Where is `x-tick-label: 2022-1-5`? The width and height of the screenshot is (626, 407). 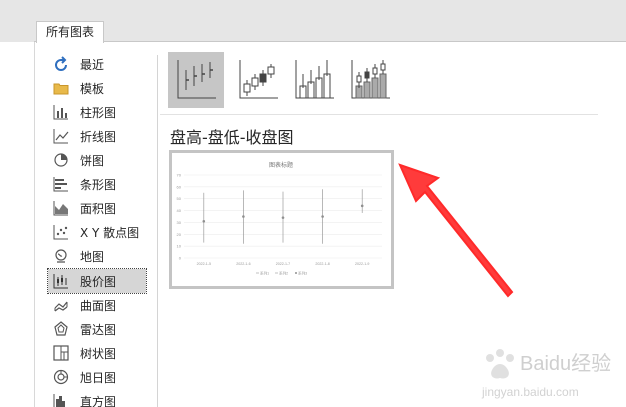
x-tick-label: 2022-1-5 is located at coordinates (204, 264).